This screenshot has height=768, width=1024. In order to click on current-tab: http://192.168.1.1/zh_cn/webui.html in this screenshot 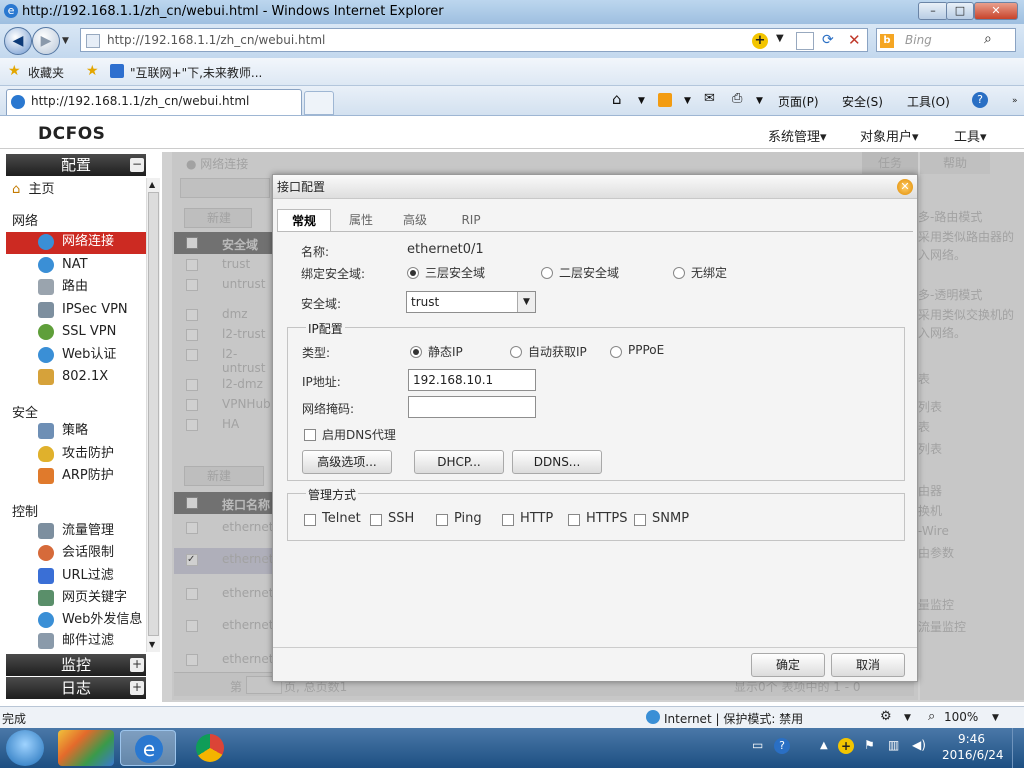, I will do `click(154, 102)`.